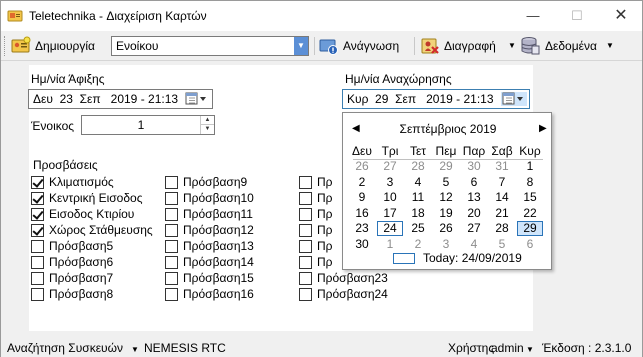  Describe the element at coordinates (135, 349) in the screenshot. I see `device-dropdown-arrow: ▼` at that location.